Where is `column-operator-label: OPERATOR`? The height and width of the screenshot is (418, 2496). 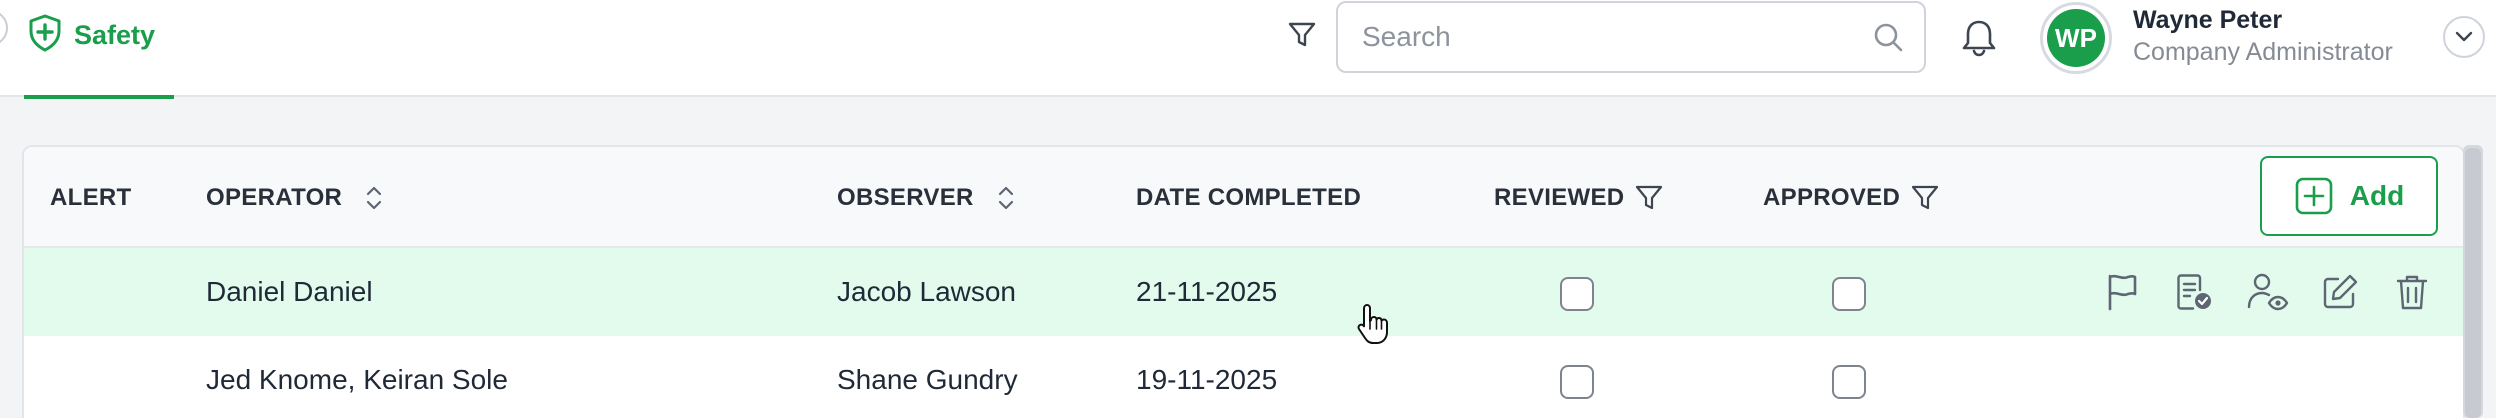
column-operator-label: OPERATOR is located at coordinates (274, 197).